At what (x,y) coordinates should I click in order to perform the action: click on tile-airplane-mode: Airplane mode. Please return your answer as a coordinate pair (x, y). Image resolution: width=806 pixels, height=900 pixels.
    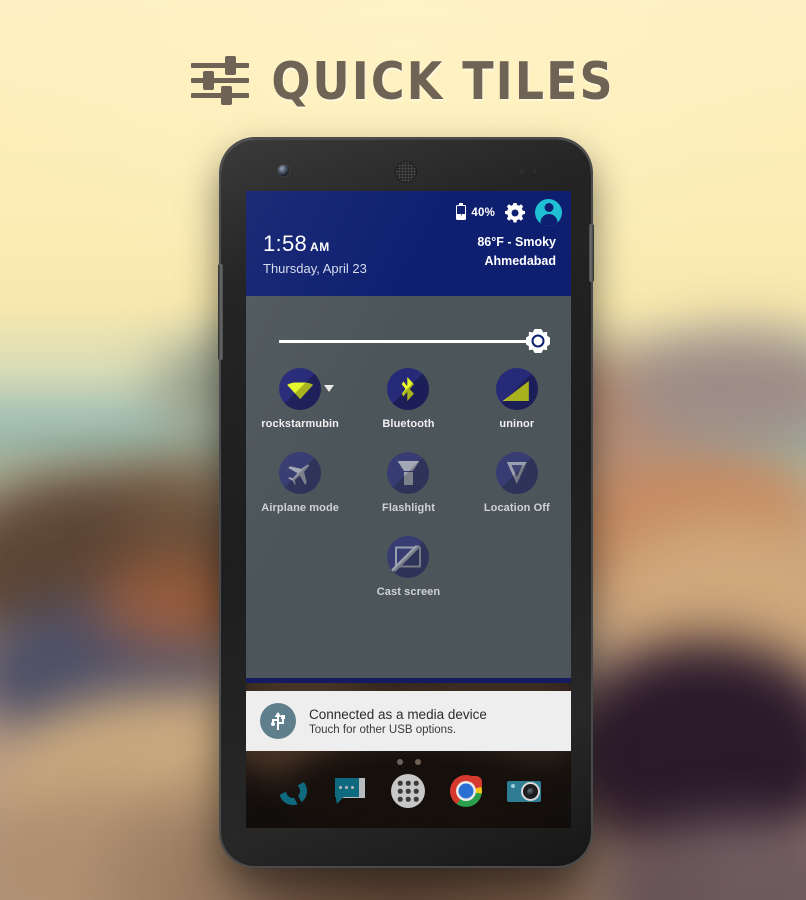
    Looking at the image, I should click on (300, 483).